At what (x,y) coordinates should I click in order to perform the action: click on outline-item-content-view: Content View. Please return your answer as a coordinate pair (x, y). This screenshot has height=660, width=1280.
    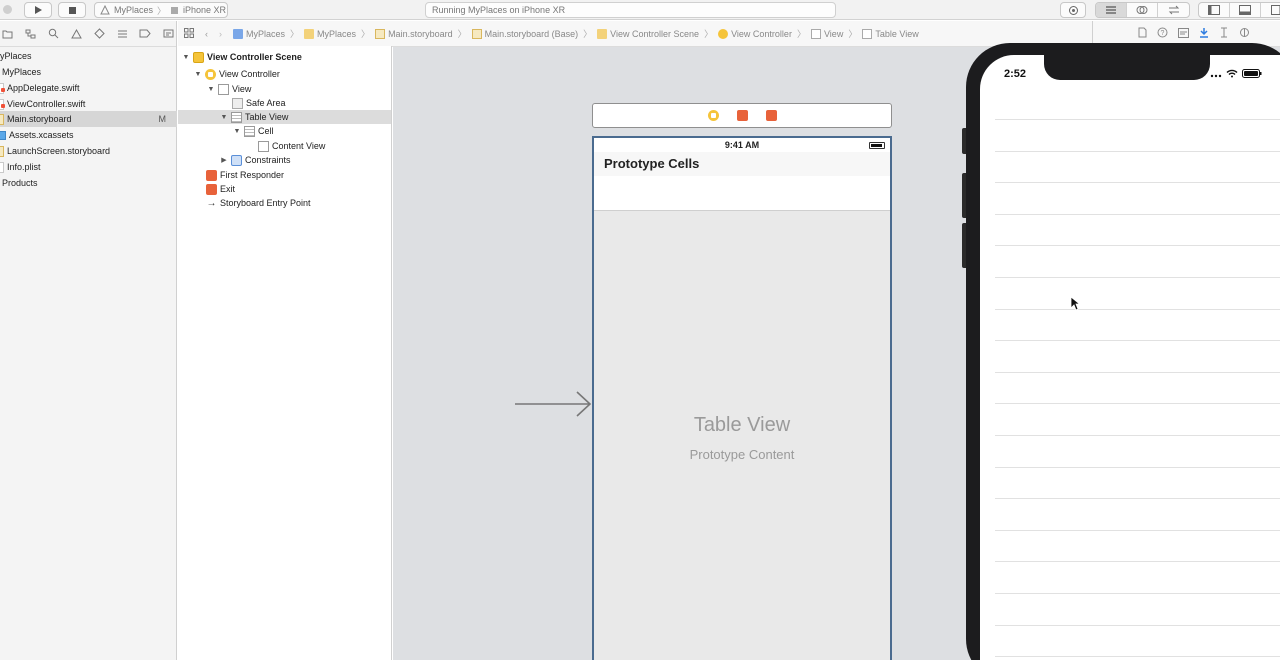
    Looking at the image, I should click on (284, 146).